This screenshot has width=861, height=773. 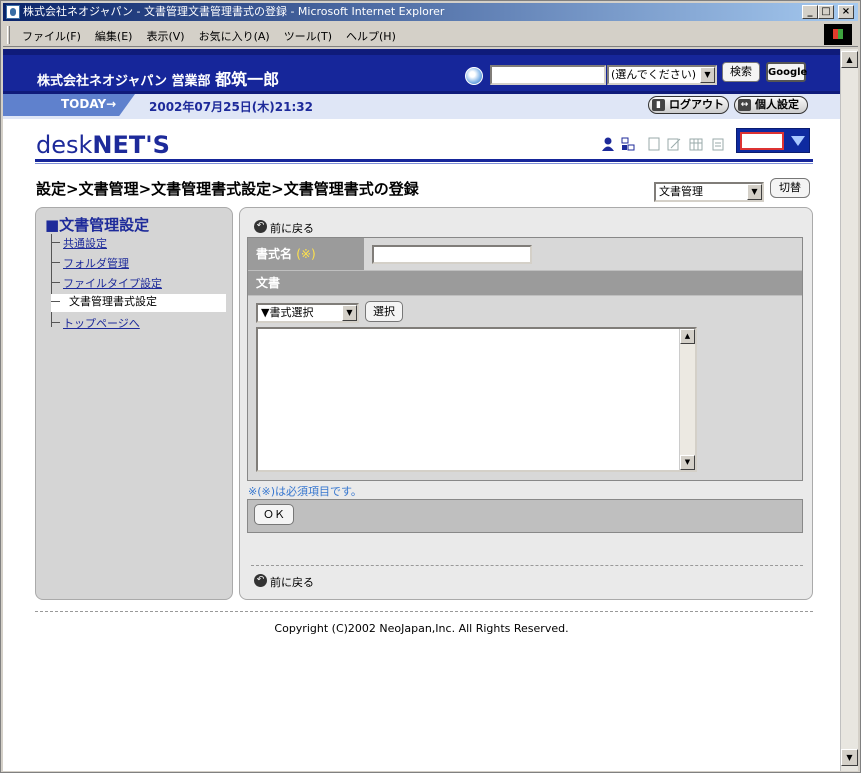 I want to click on minimize-button: _, so click(x=810, y=12).